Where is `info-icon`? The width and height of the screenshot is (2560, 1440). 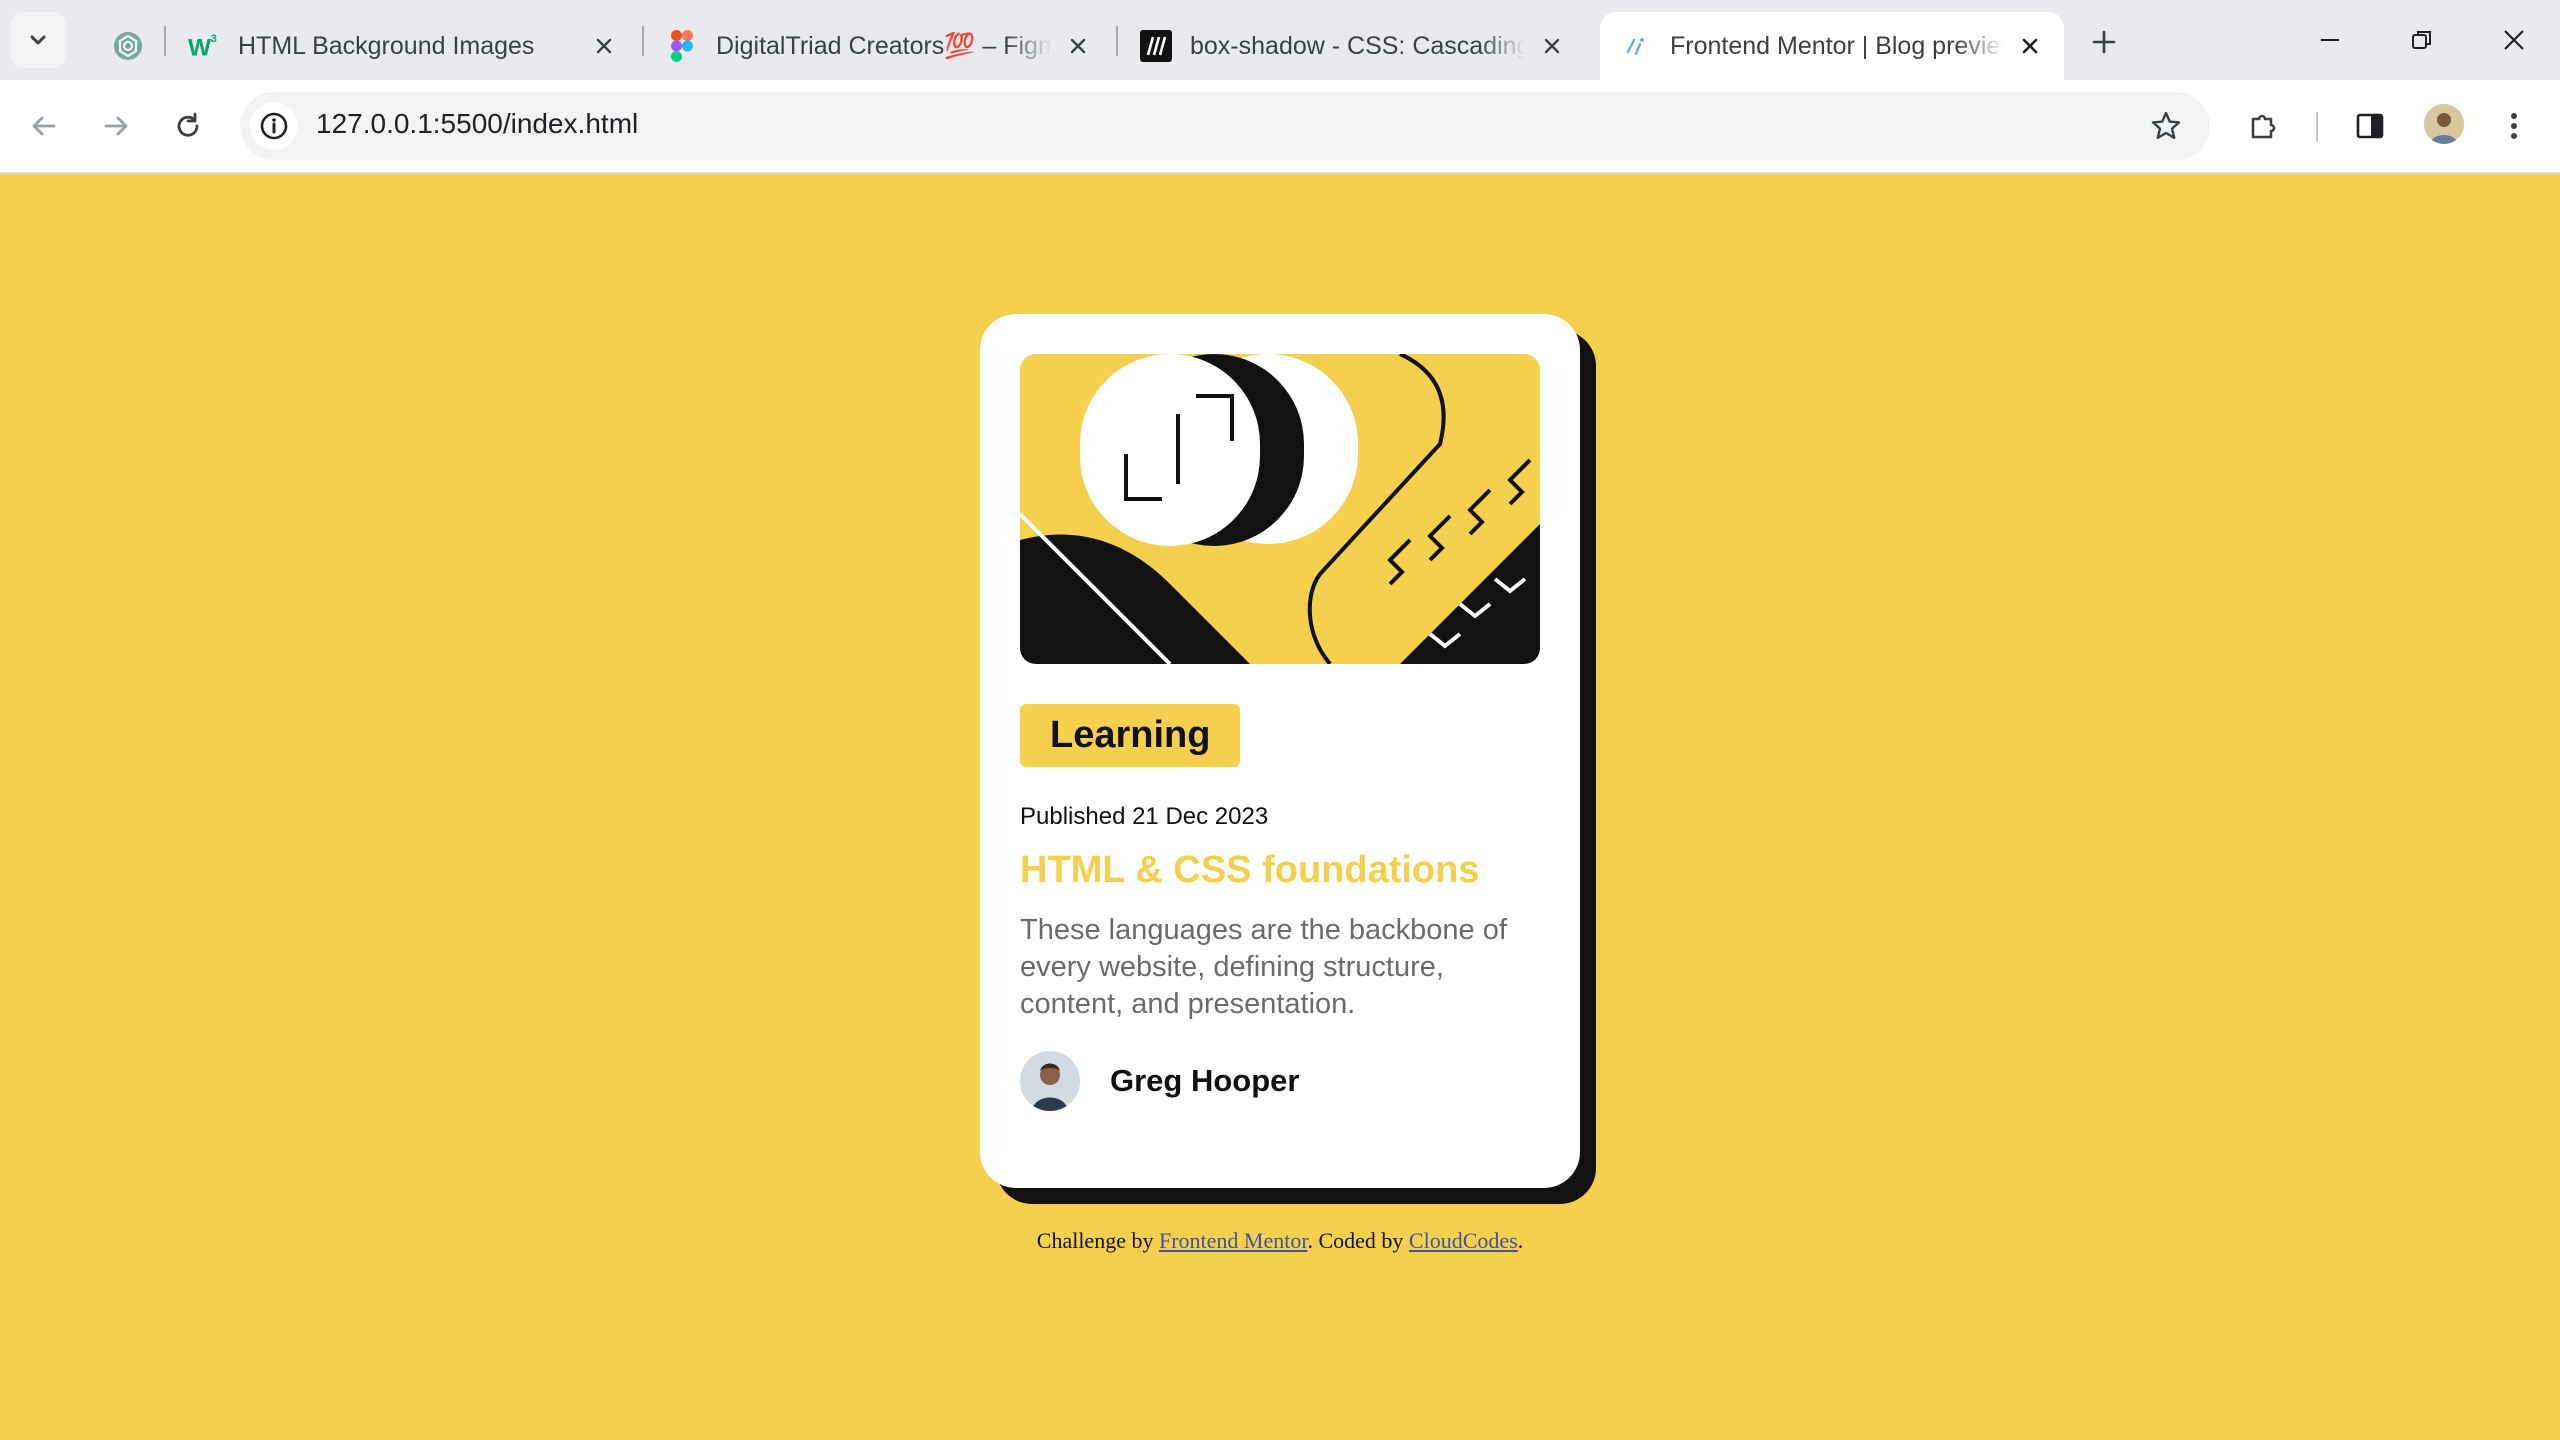
info-icon is located at coordinates (274, 126).